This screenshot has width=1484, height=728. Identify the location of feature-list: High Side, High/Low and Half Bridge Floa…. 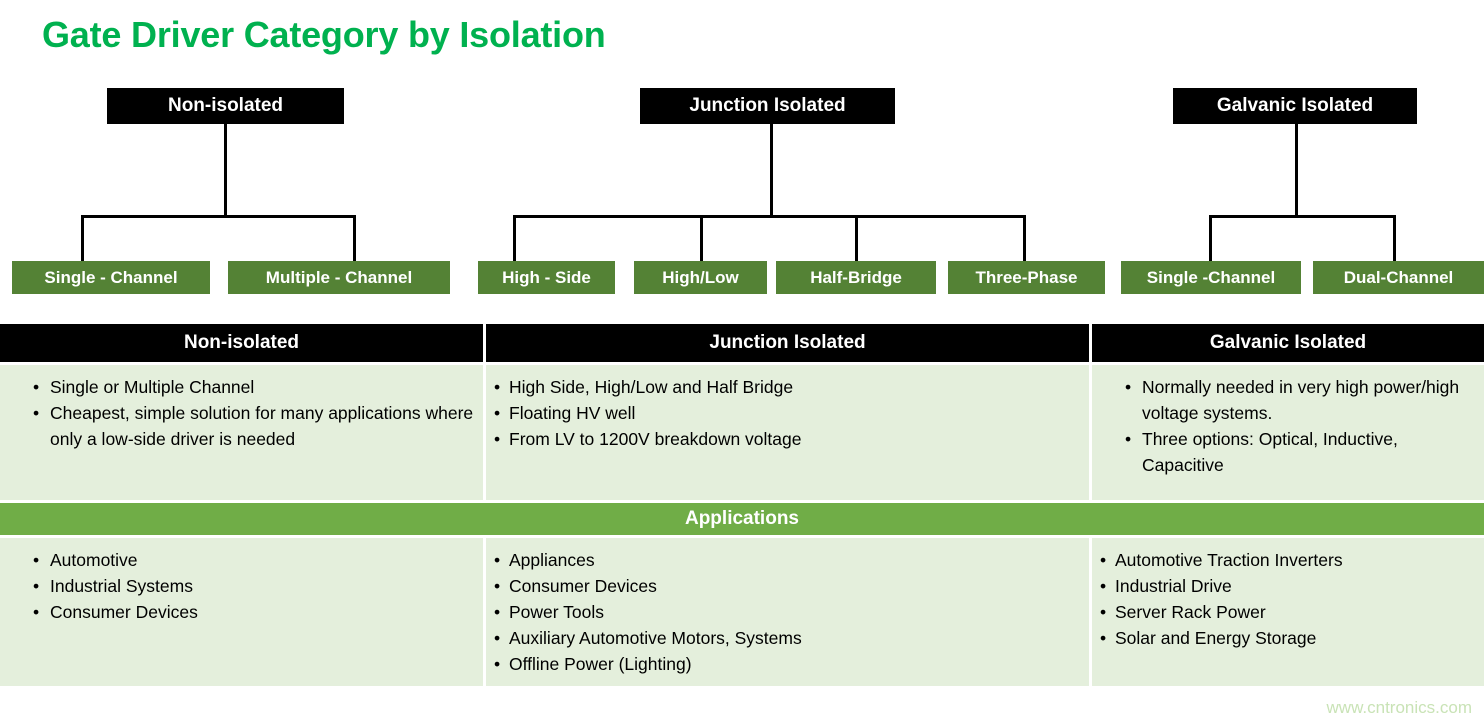
(787, 413).